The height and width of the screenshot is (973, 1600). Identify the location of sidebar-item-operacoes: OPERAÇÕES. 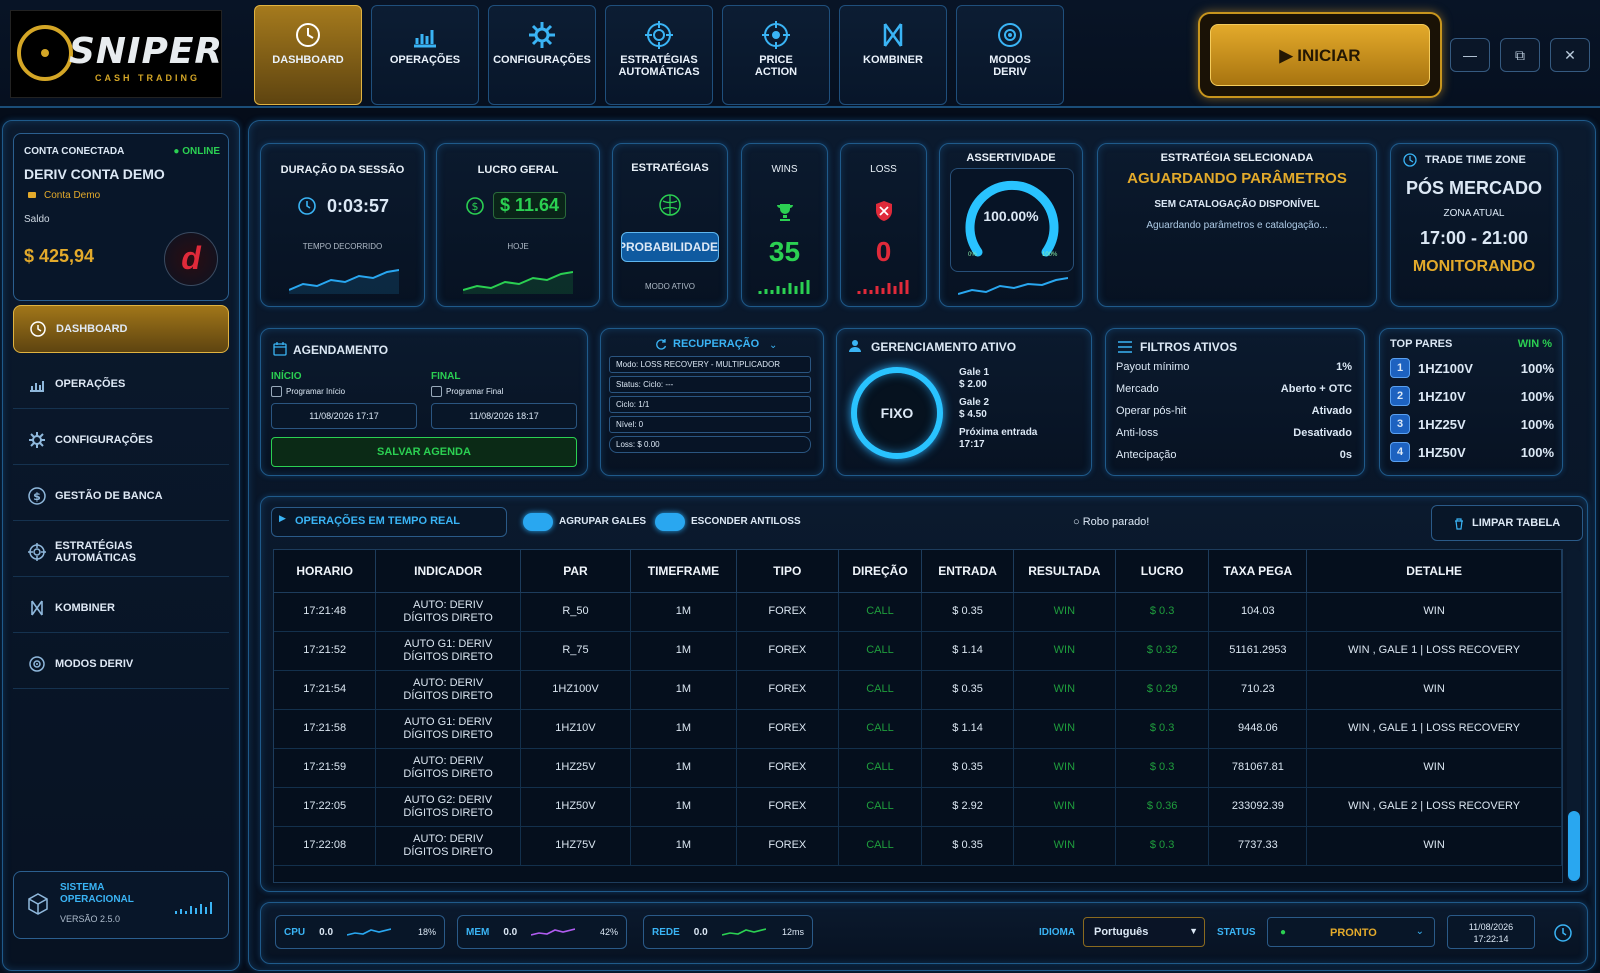
(121, 384).